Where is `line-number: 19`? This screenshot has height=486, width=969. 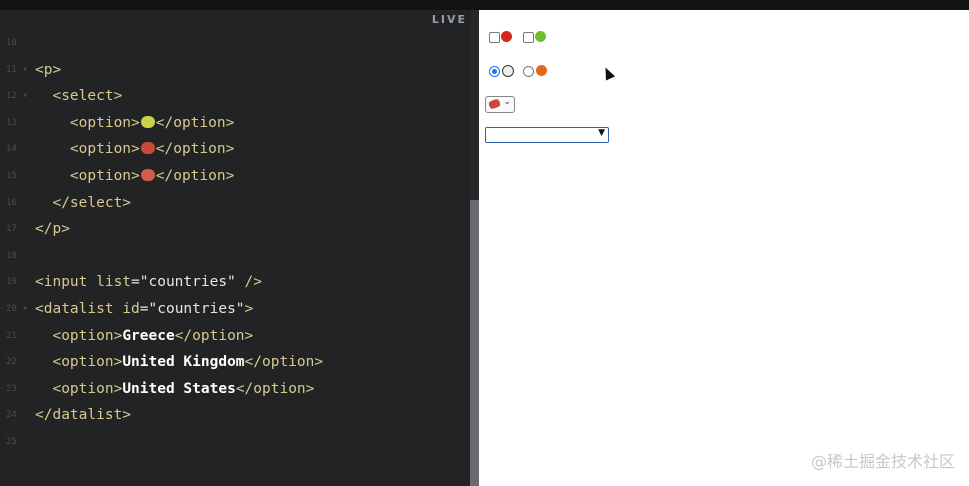 line-number: 19 is located at coordinates (11, 282).